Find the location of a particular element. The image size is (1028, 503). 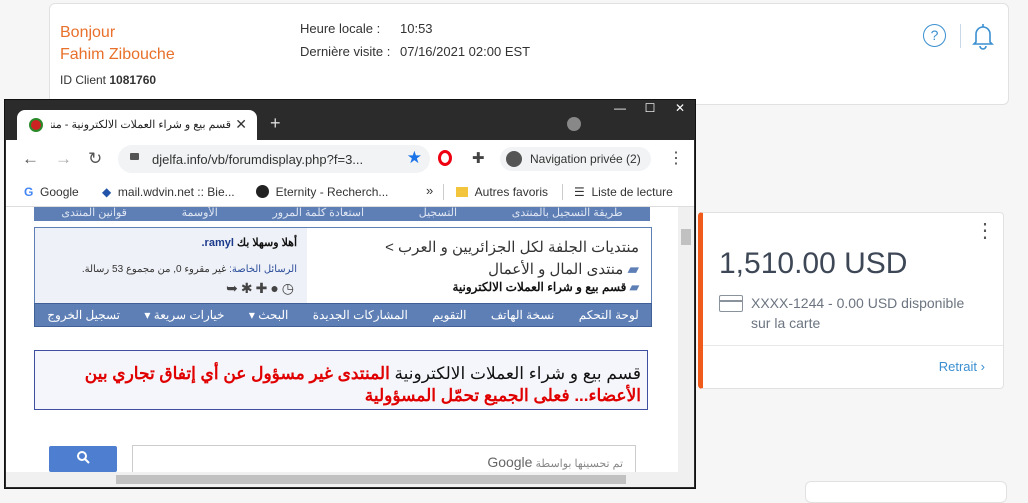

search-hint: تم تحسينها بواسطة is located at coordinates (579, 464).